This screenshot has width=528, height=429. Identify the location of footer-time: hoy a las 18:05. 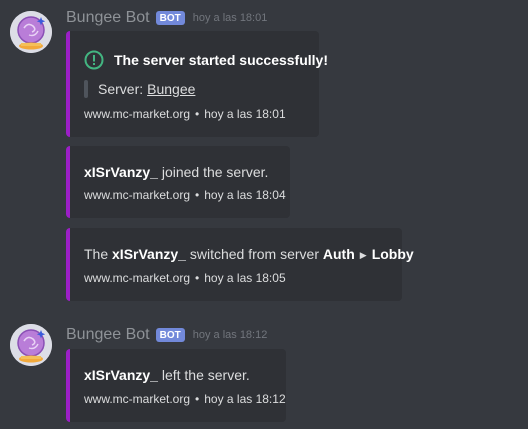
(245, 278).